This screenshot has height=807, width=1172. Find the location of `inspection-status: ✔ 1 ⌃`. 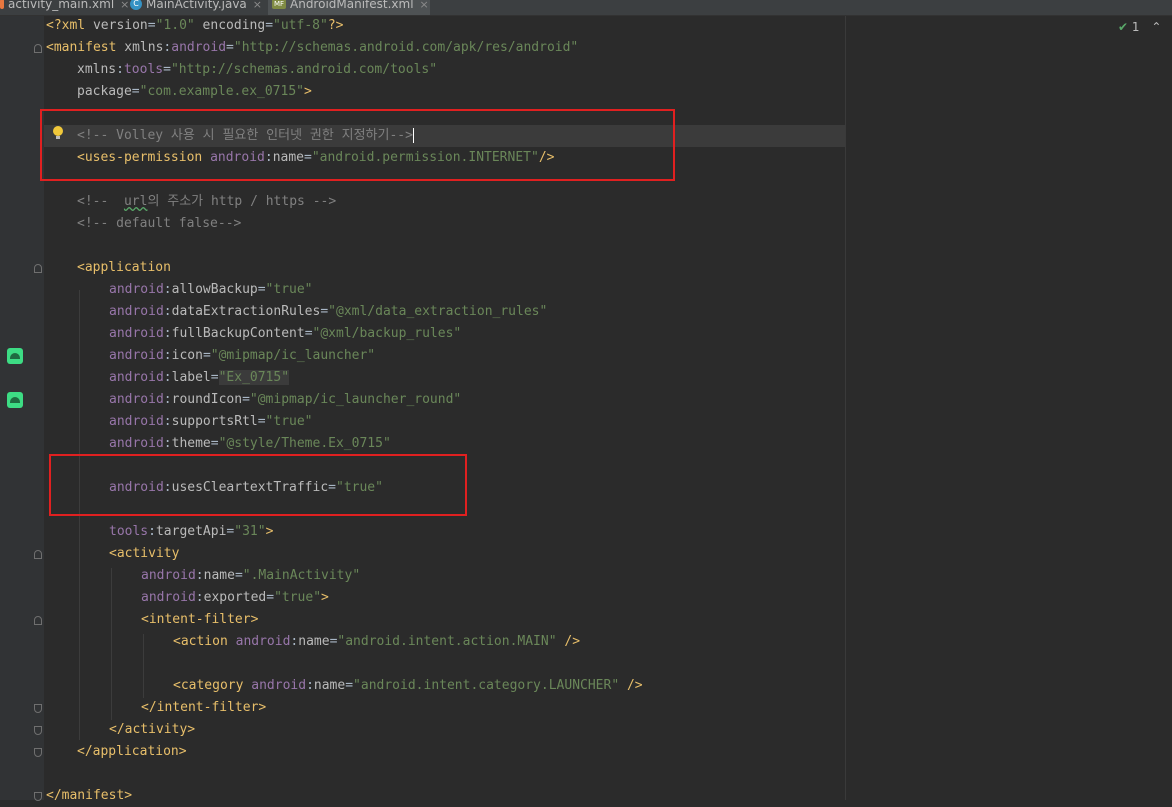

inspection-status: ✔ 1 ⌃ is located at coordinates (1139, 27).